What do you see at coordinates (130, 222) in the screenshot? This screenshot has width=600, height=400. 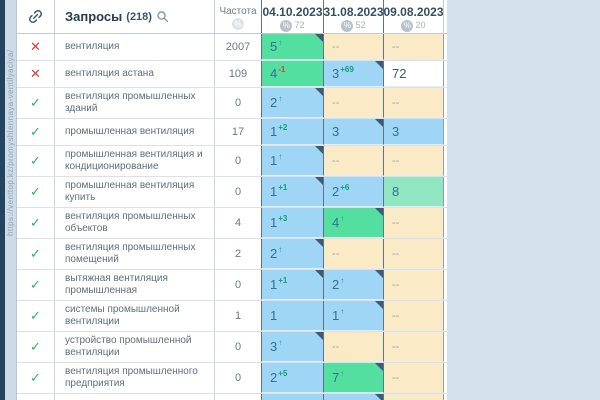 I see `query-text: вентиляция промышленных объектов` at bounding box center [130, 222].